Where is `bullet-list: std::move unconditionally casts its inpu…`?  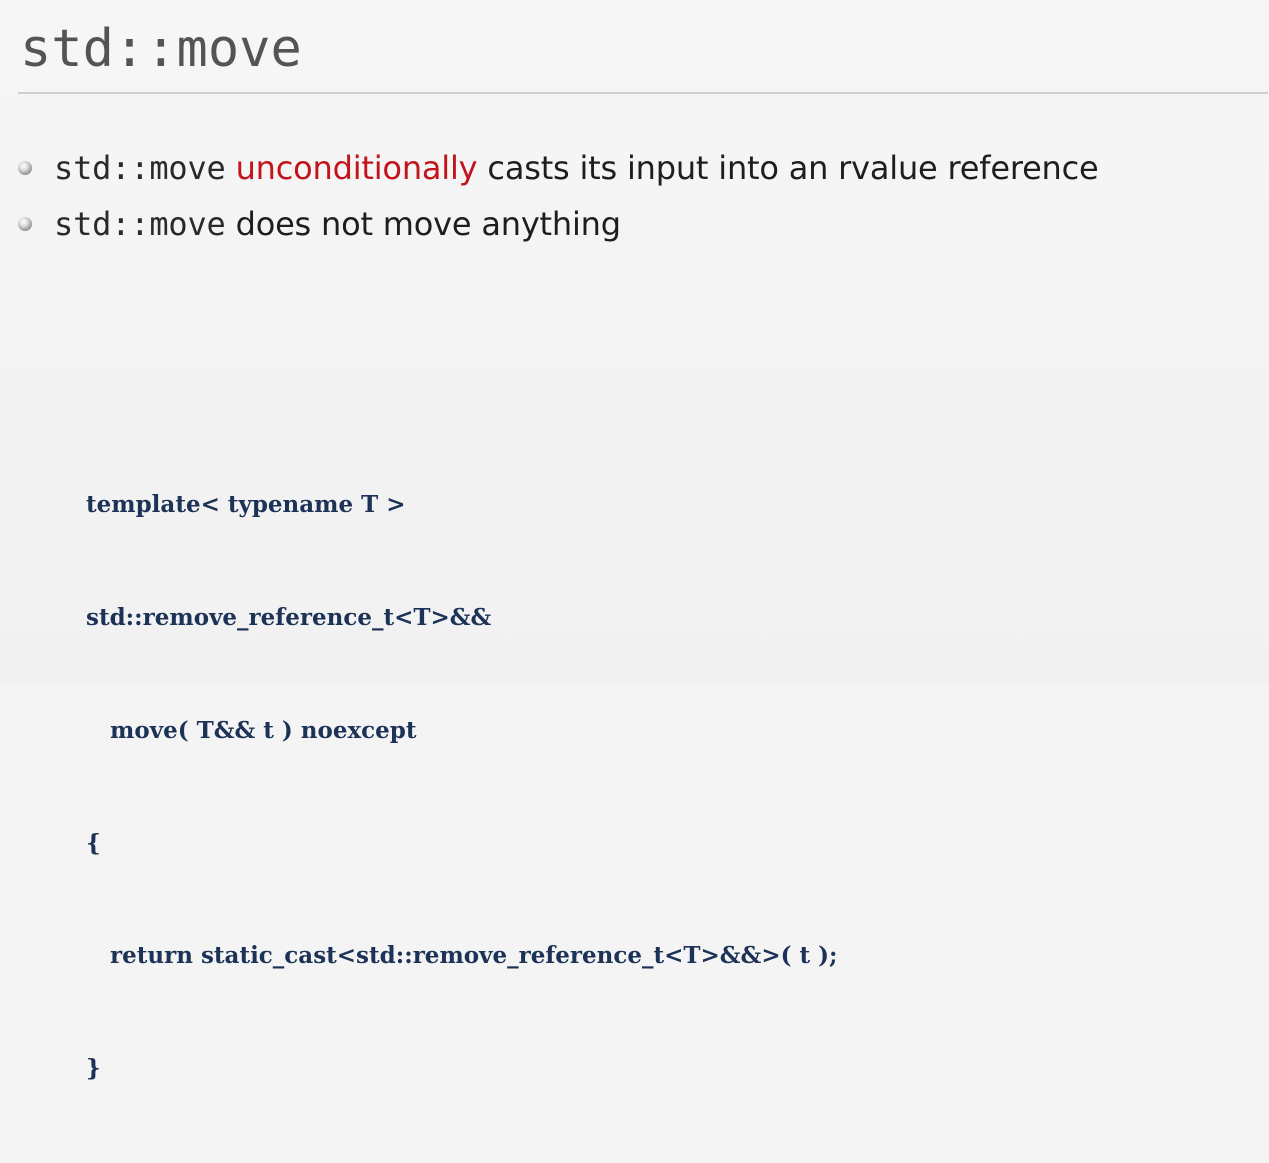 bullet-list: std::move unconditionally casts its inpu… is located at coordinates (558, 196).